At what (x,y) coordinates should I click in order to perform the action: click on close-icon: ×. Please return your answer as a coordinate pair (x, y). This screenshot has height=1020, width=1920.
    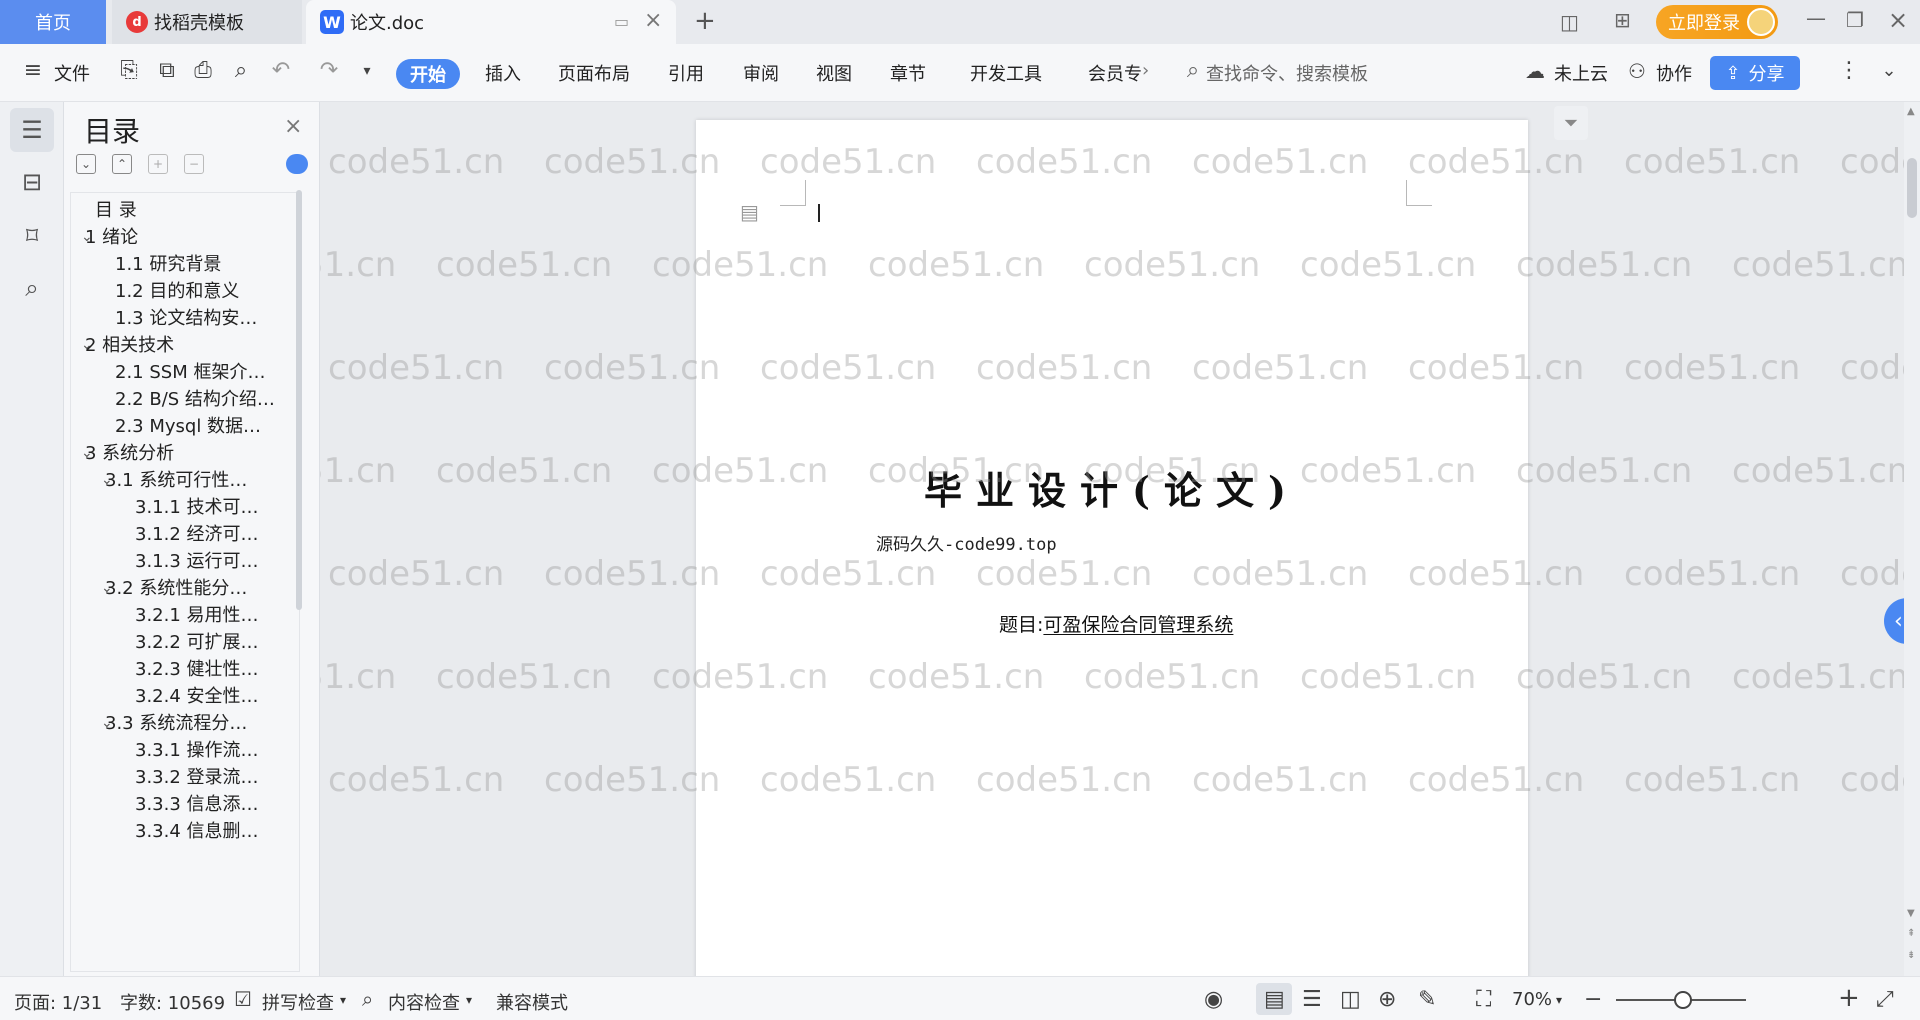
    Looking at the image, I should click on (293, 126).